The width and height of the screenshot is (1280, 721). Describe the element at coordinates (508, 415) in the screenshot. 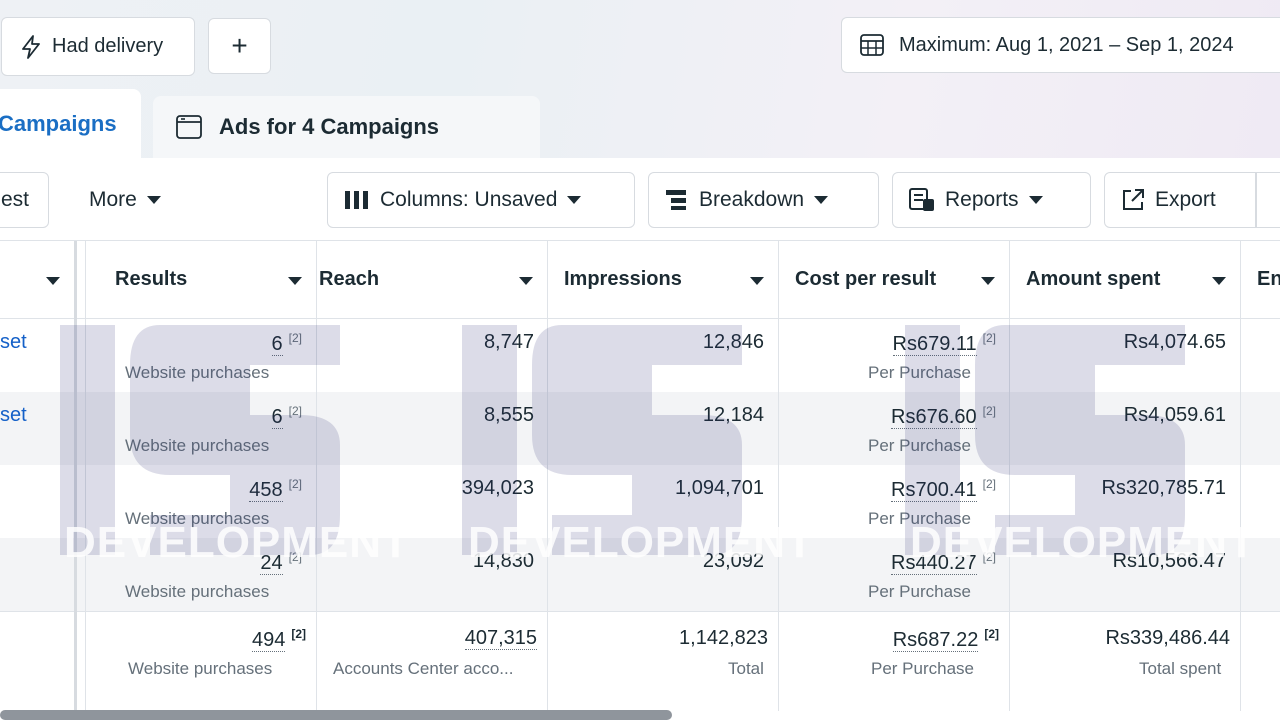

I see `reach-value: 8,555` at that location.